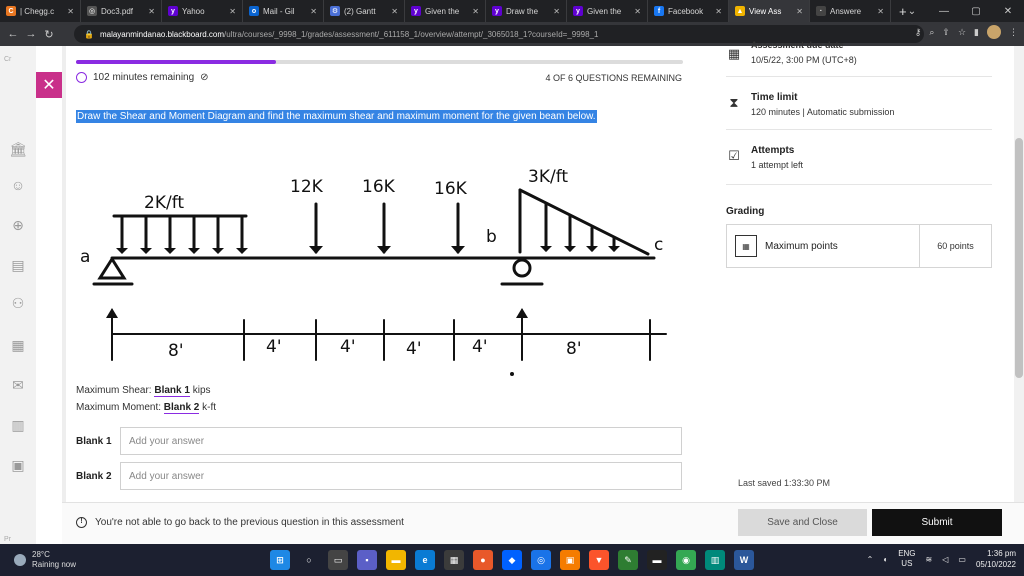 The height and width of the screenshot is (576, 1024). I want to click on taskbar-clock: 1:36 pm 05/10/2022, so click(996, 559).